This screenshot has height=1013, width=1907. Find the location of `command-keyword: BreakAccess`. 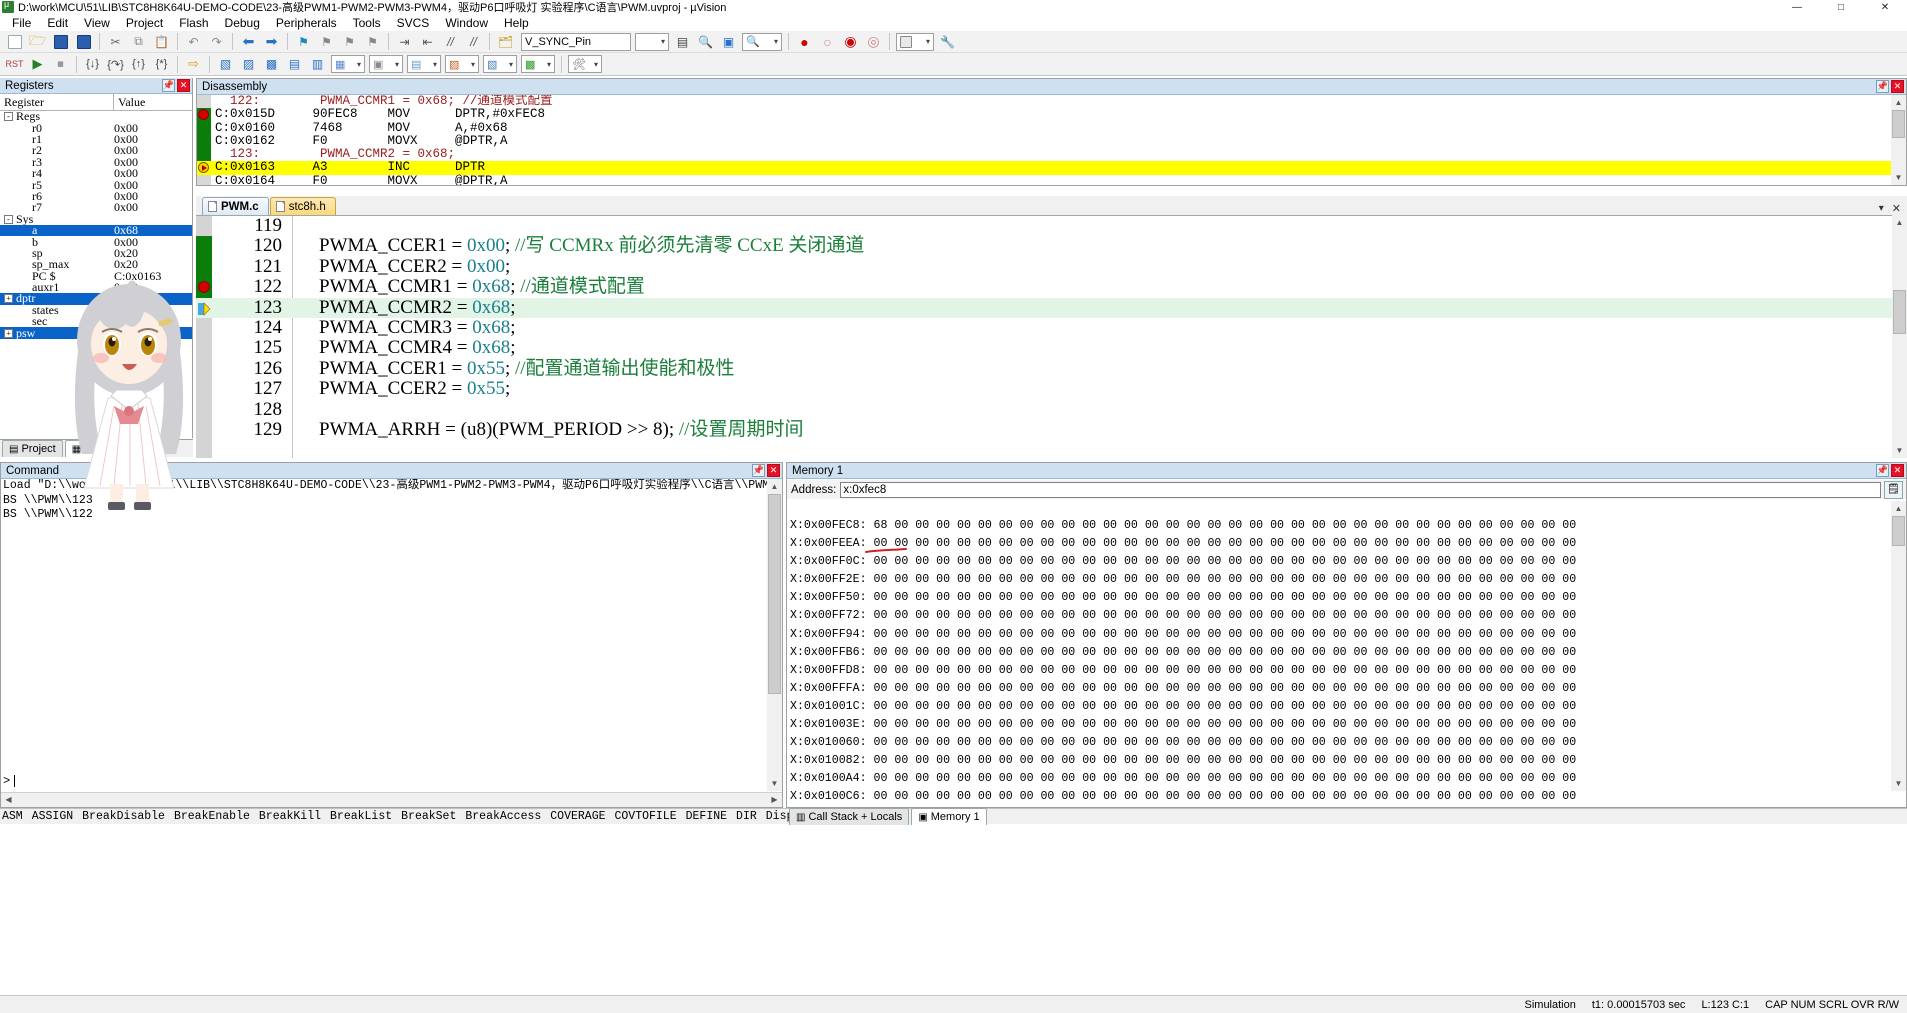

command-keyword: BreakAccess is located at coordinates (503, 816).